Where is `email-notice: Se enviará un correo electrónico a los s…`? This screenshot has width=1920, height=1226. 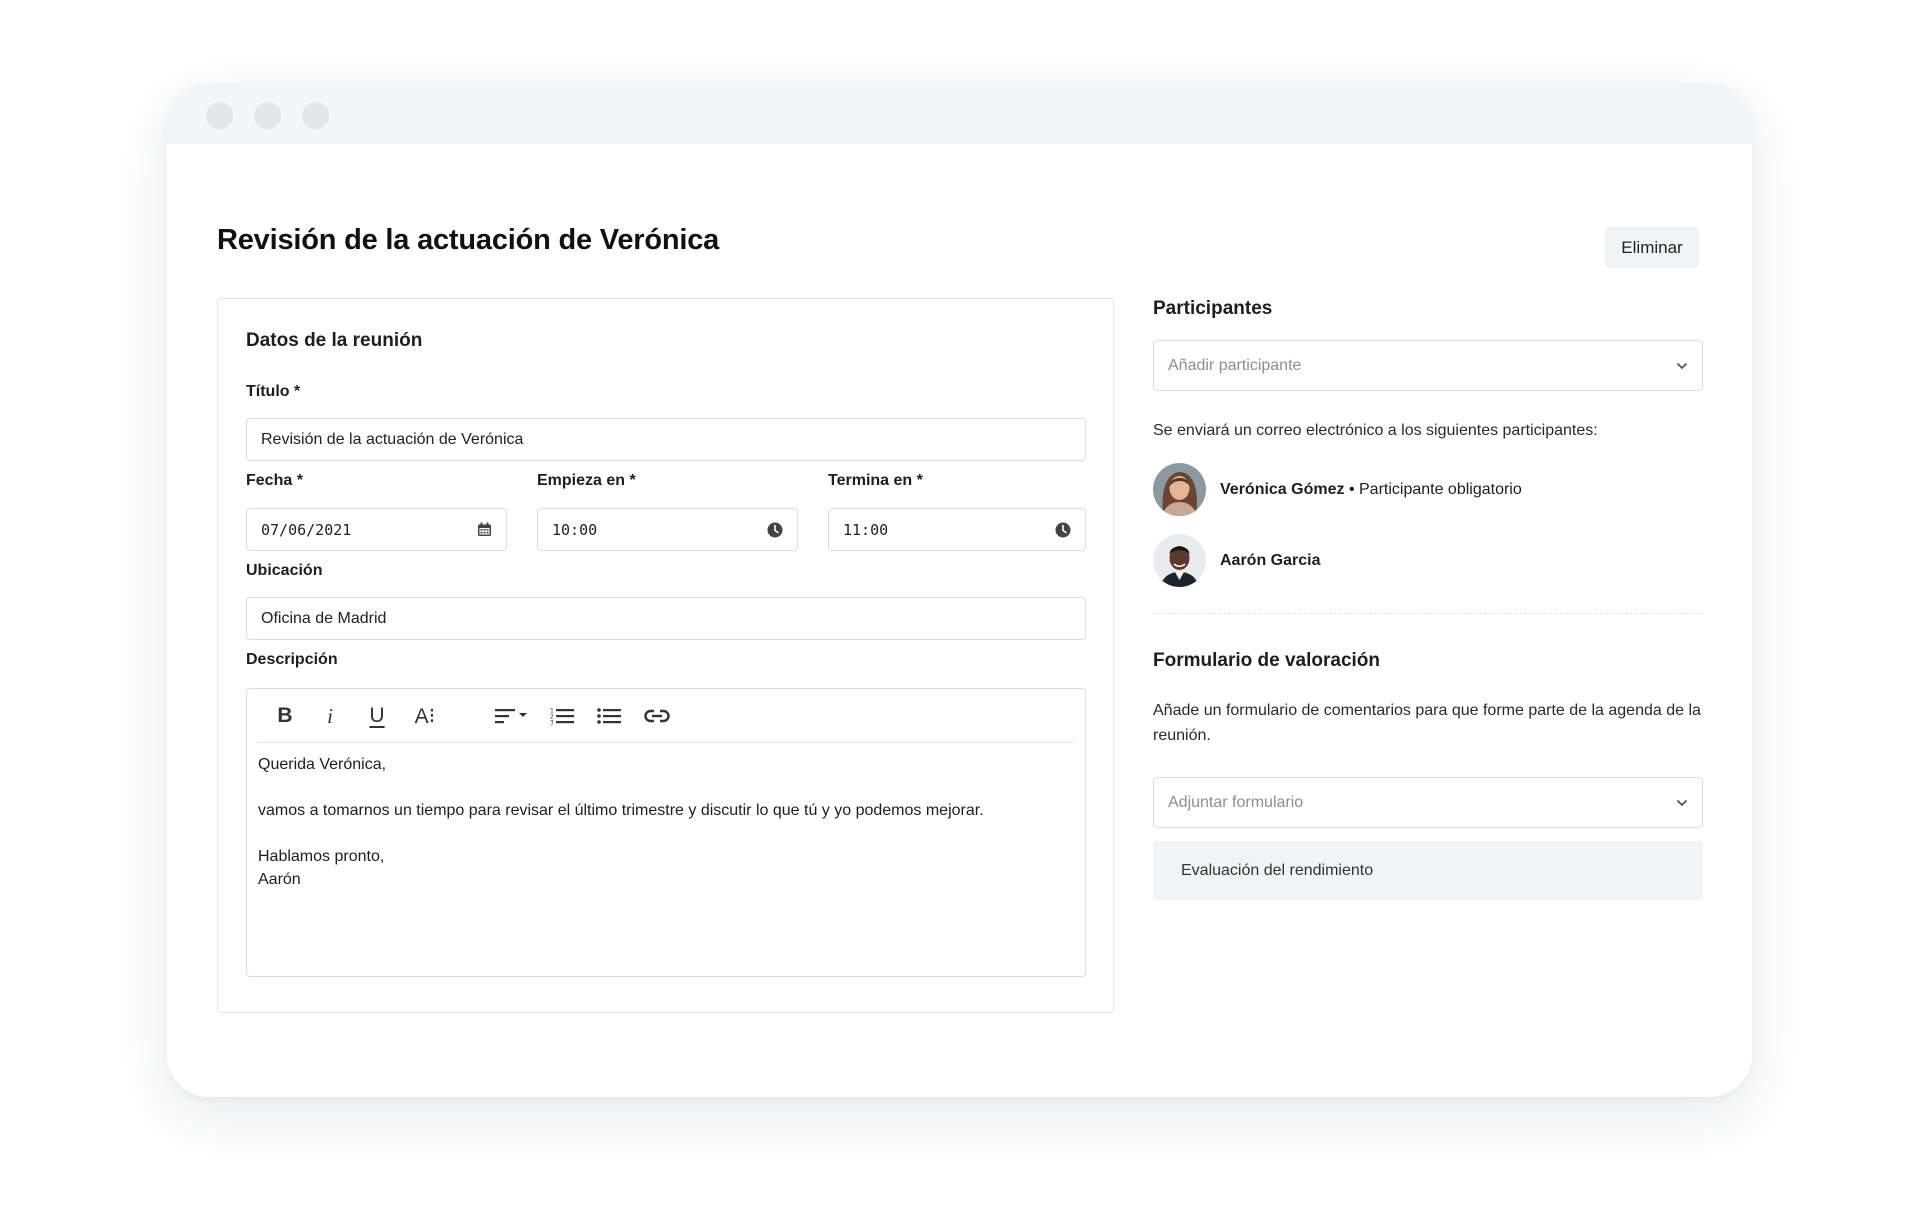 email-notice: Se enviará un correo electrónico a los s… is located at coordinates (1375, 430).